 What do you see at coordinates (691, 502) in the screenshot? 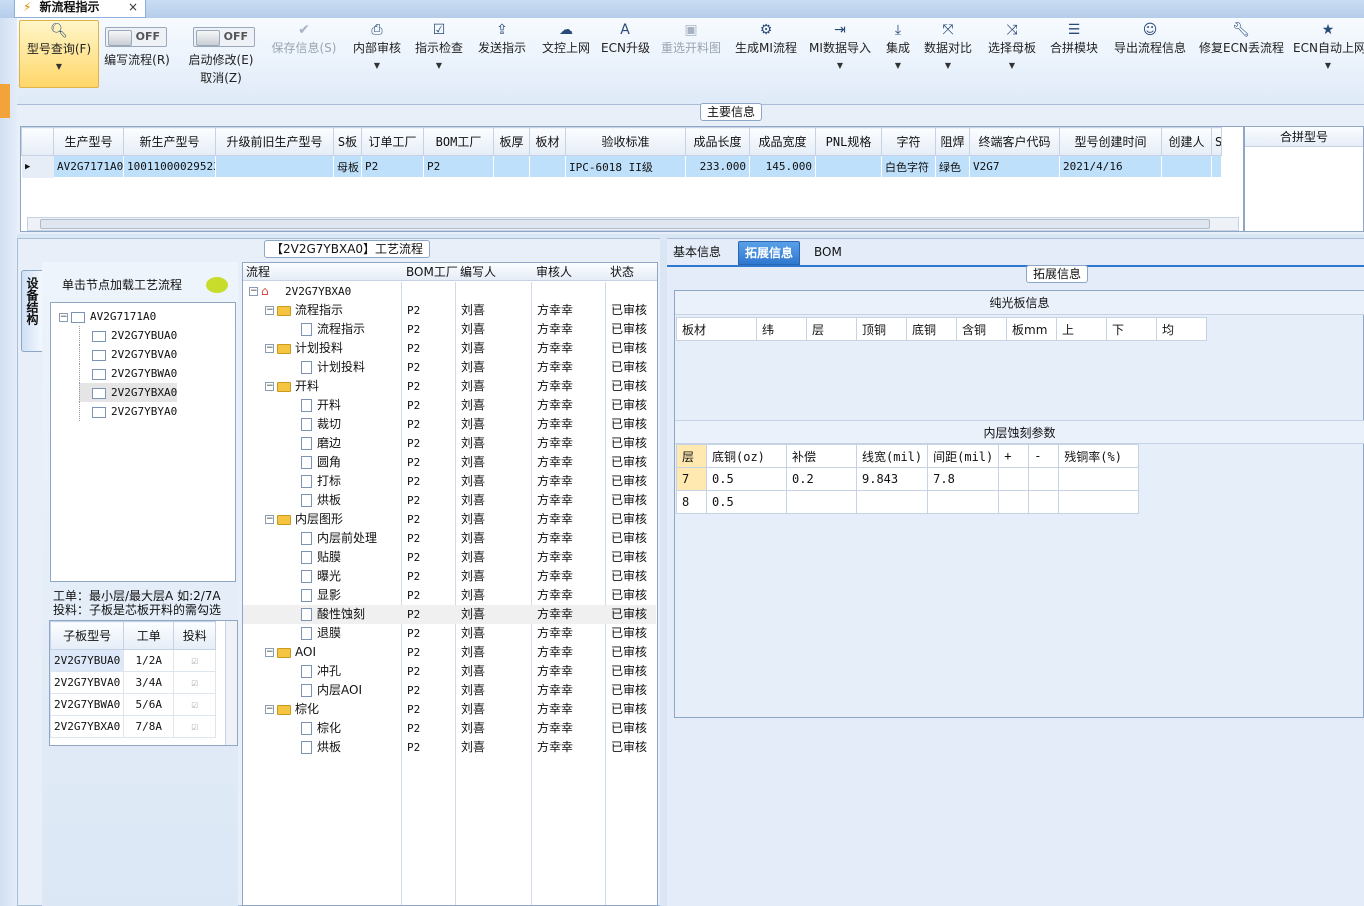
I see `etch-cell: 8` at bounding box center [691, 502].